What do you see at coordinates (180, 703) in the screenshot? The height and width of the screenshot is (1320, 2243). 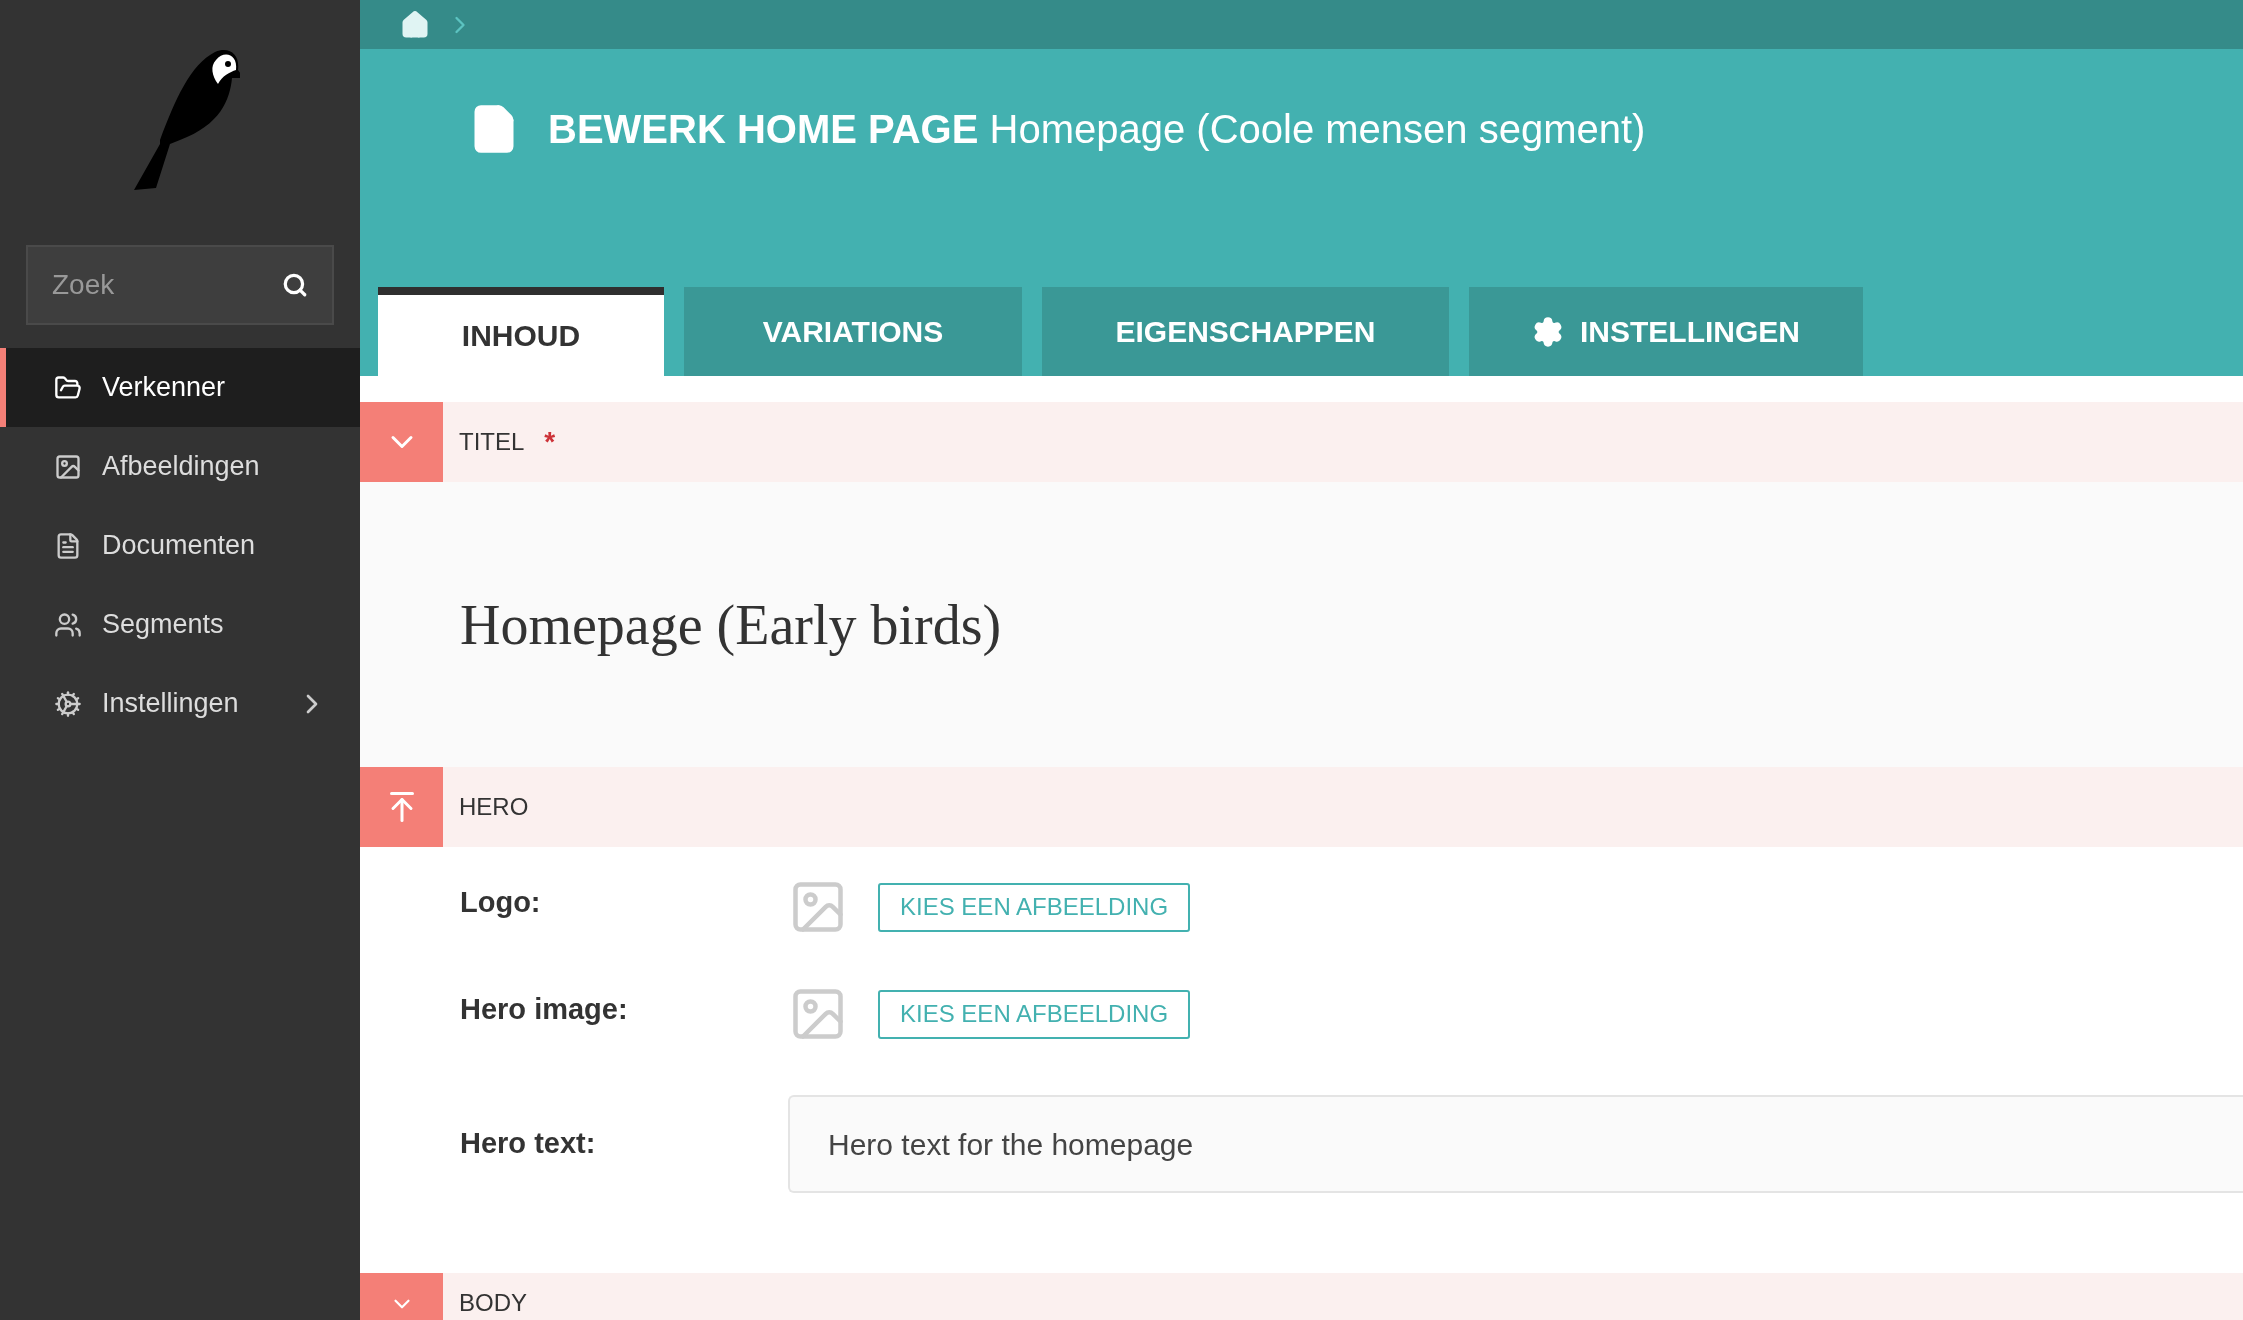 I see `nav-item: Instellingen` at bounding box center [180, 703].